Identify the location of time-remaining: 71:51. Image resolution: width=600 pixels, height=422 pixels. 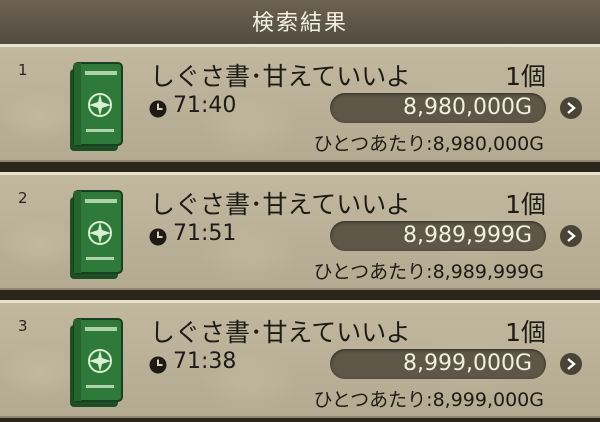
(205, 233).